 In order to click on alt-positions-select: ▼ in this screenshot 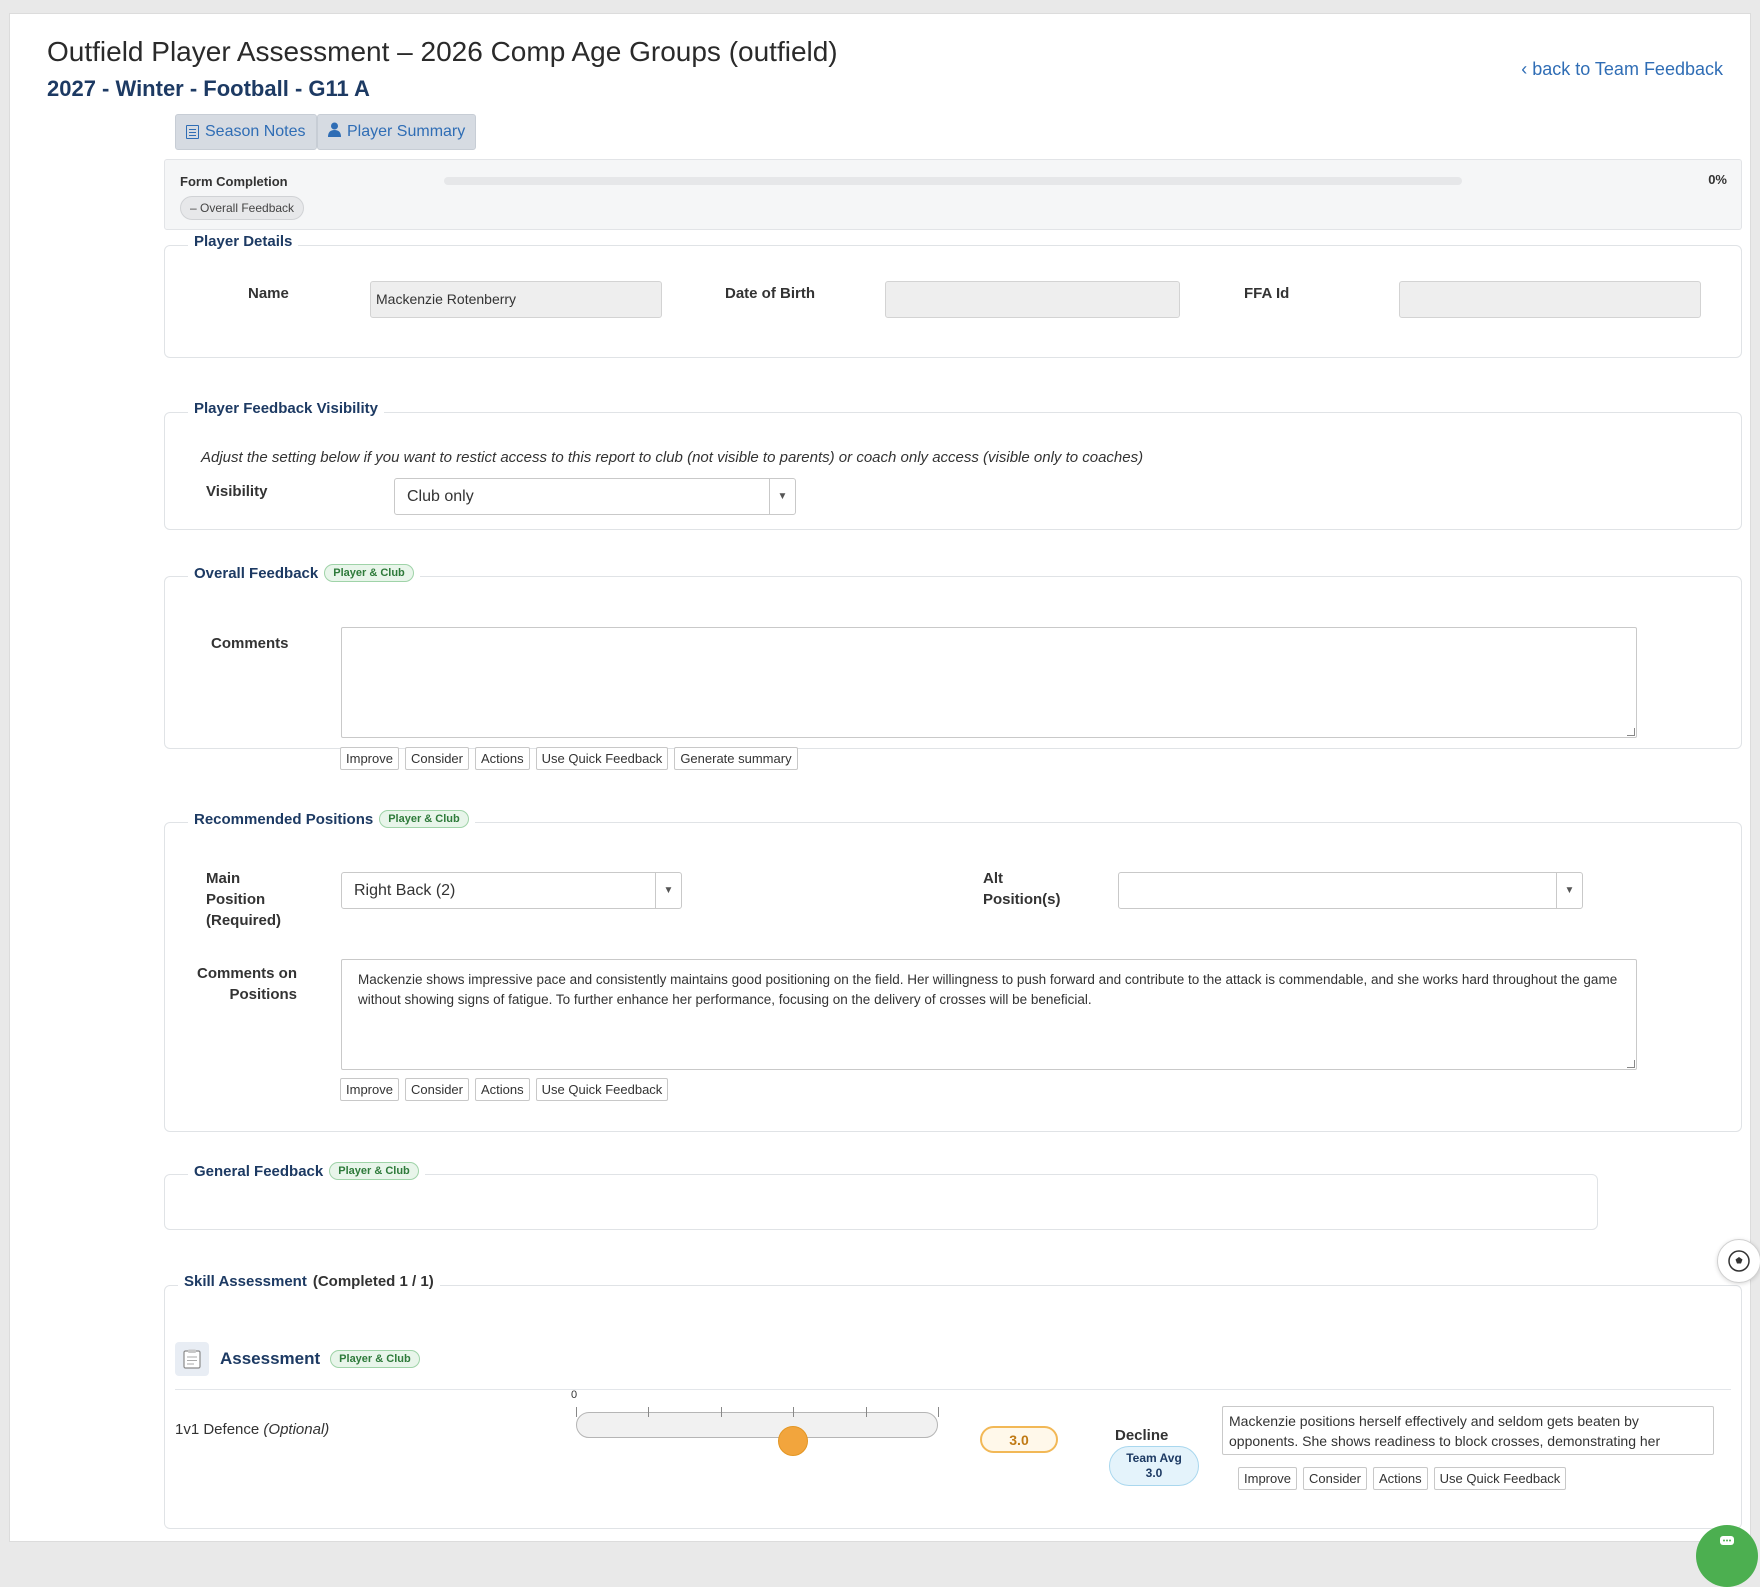, I will do `click(1350, 890)`.